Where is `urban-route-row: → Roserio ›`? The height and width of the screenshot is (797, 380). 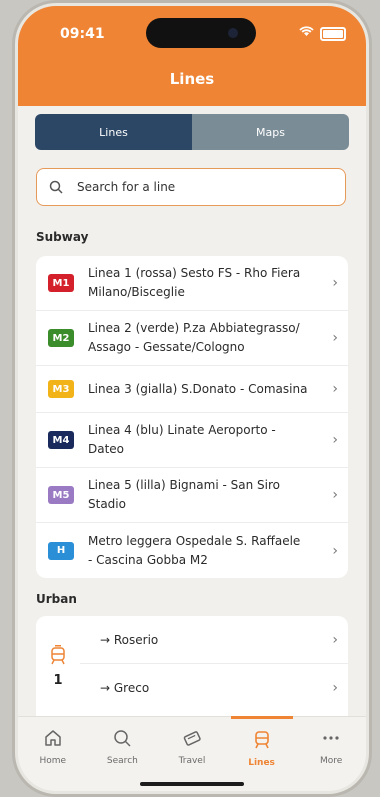 urban-route-row: → Roserio › is located at coordinates (214, 640).